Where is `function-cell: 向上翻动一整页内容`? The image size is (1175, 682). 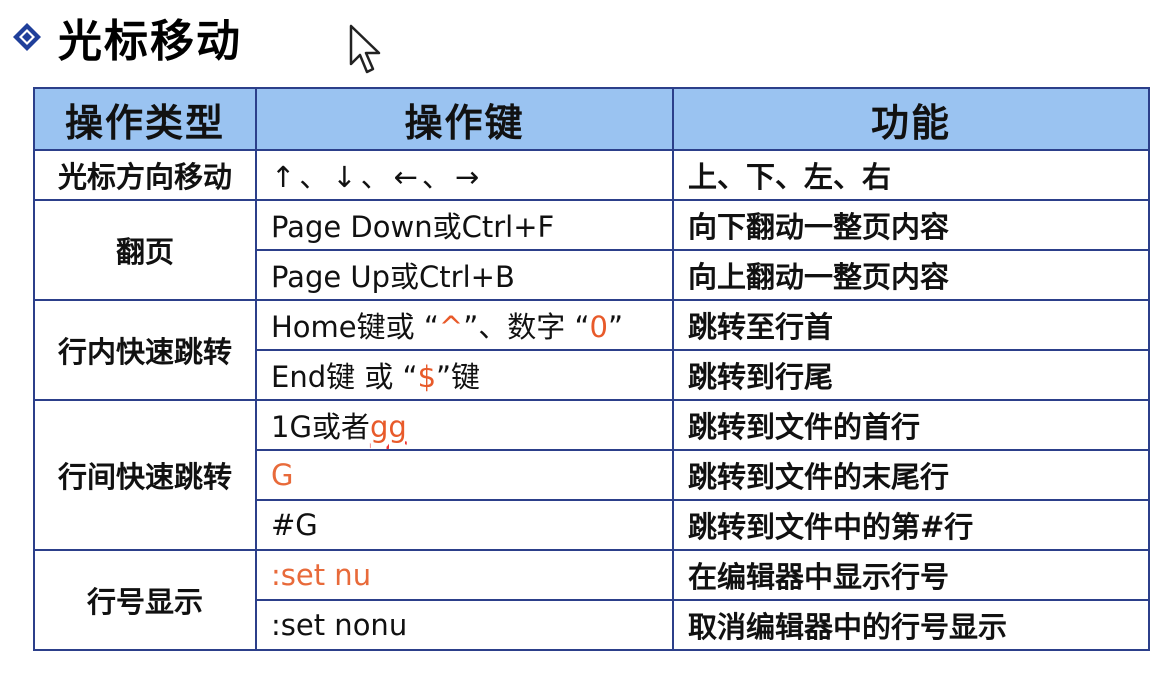
function-cell: 向上翻动一整页内容 is located at coordinates (911, 275).